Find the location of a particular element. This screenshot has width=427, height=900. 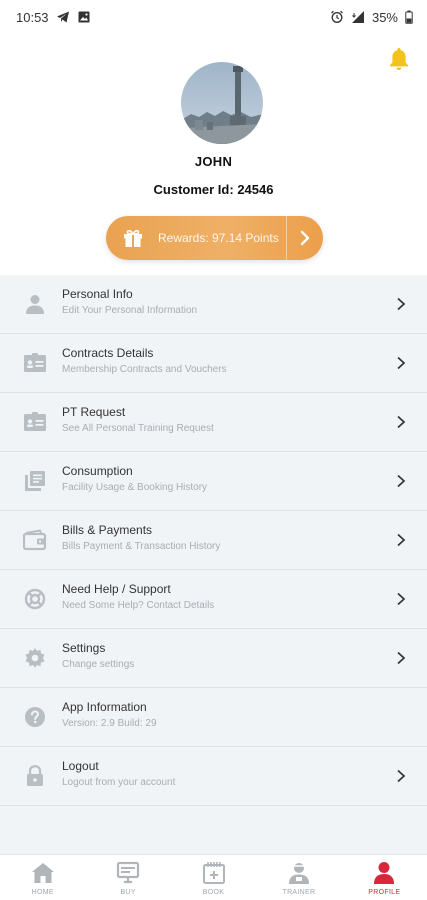

menu-title: Contracts Details is located at coordinates (108, 353).